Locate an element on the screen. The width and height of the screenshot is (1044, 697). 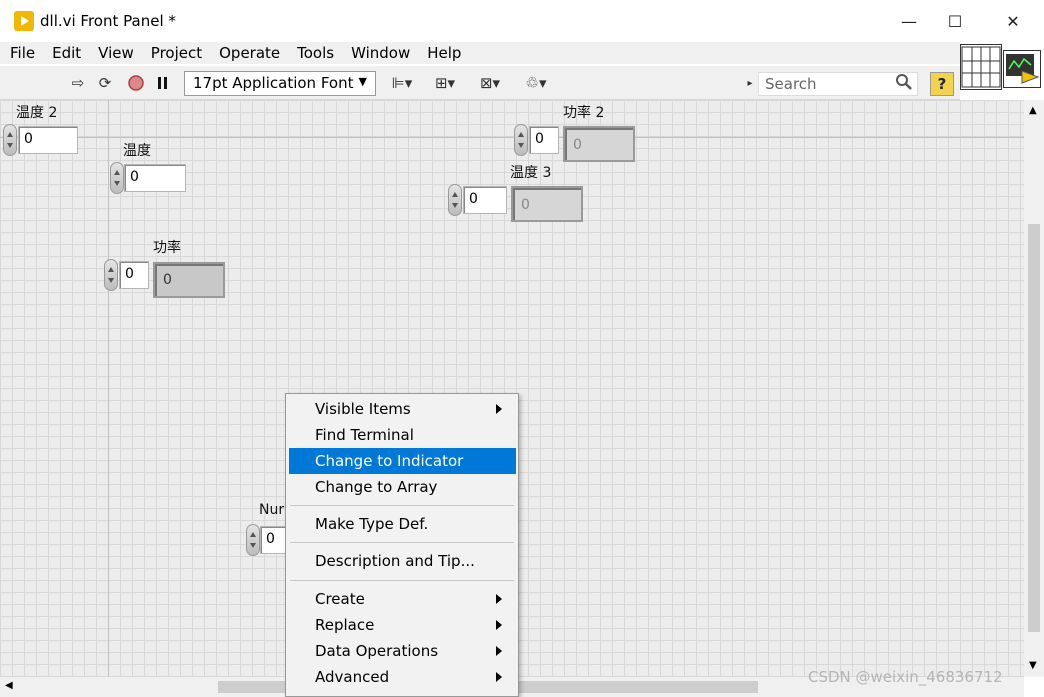
menu-find-terminal-label: Find Terminal is located at coordinates (364, 435).